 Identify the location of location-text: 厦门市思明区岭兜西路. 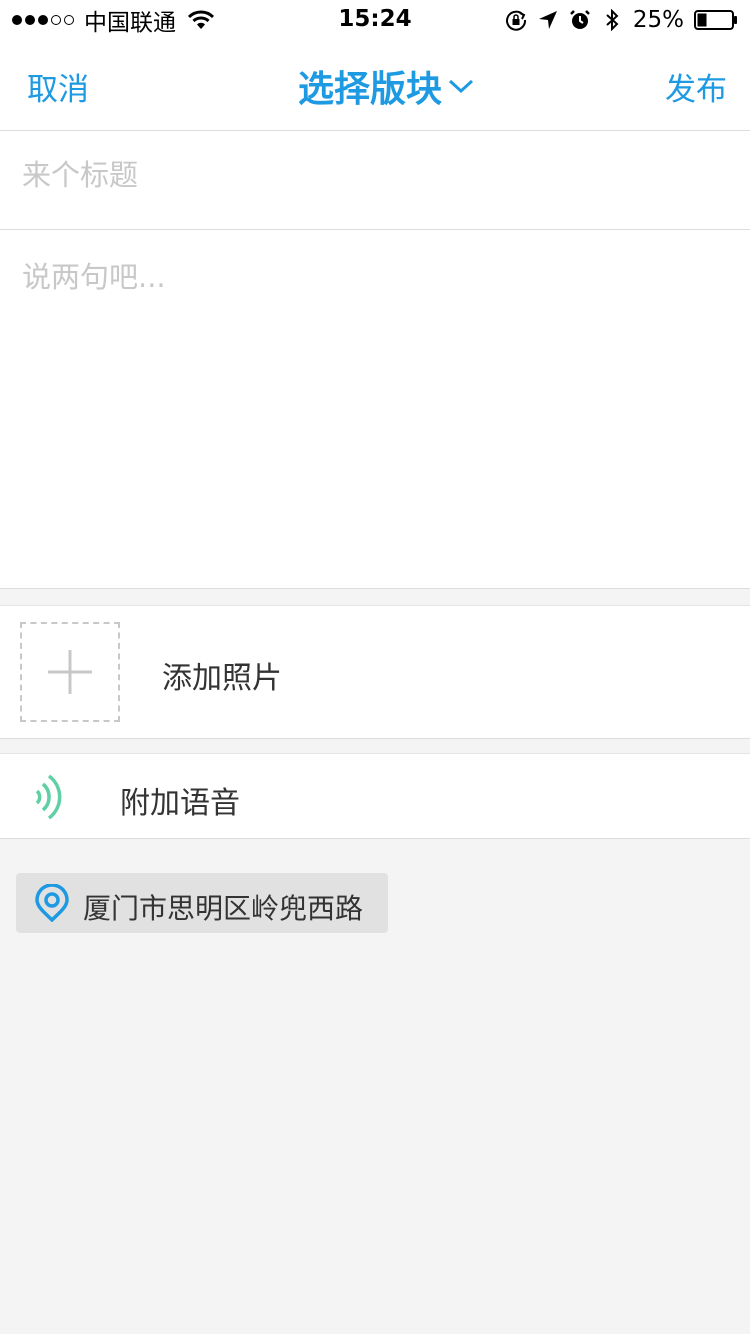
(223, 908).